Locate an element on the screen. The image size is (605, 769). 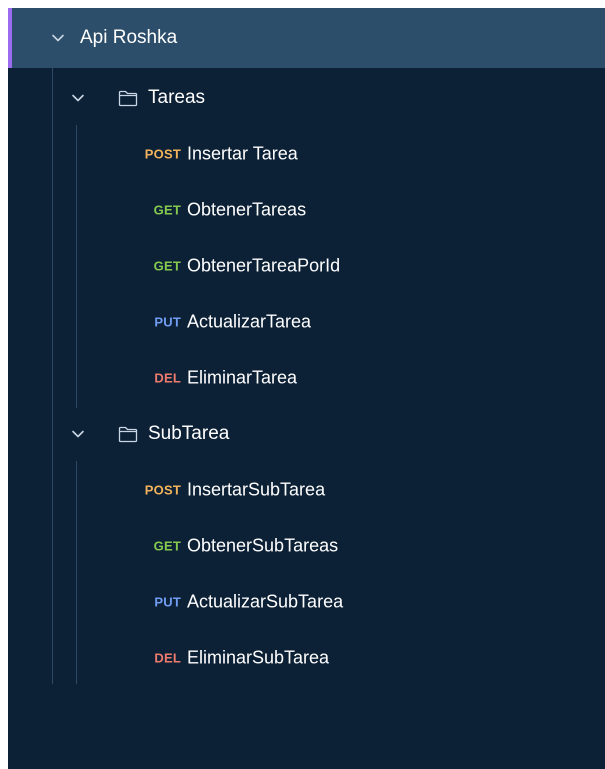
request-row: POST Insertar Tarea is located at coordinates (306, 154).